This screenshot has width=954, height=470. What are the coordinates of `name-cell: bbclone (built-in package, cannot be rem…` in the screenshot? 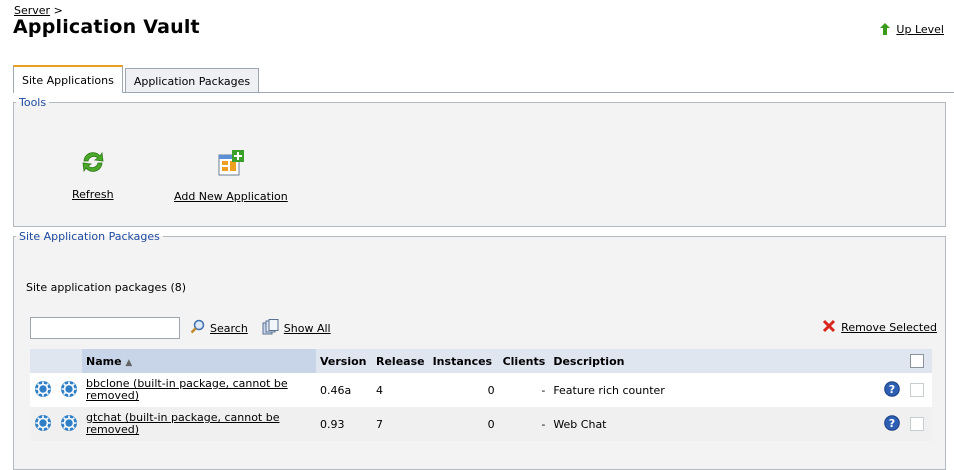 It's located at (199, 390).